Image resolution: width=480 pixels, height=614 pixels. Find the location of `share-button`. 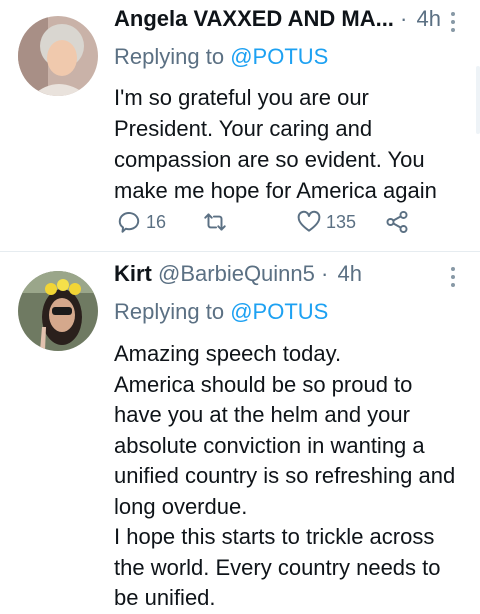

share-button is located at coordinates (397, 222).